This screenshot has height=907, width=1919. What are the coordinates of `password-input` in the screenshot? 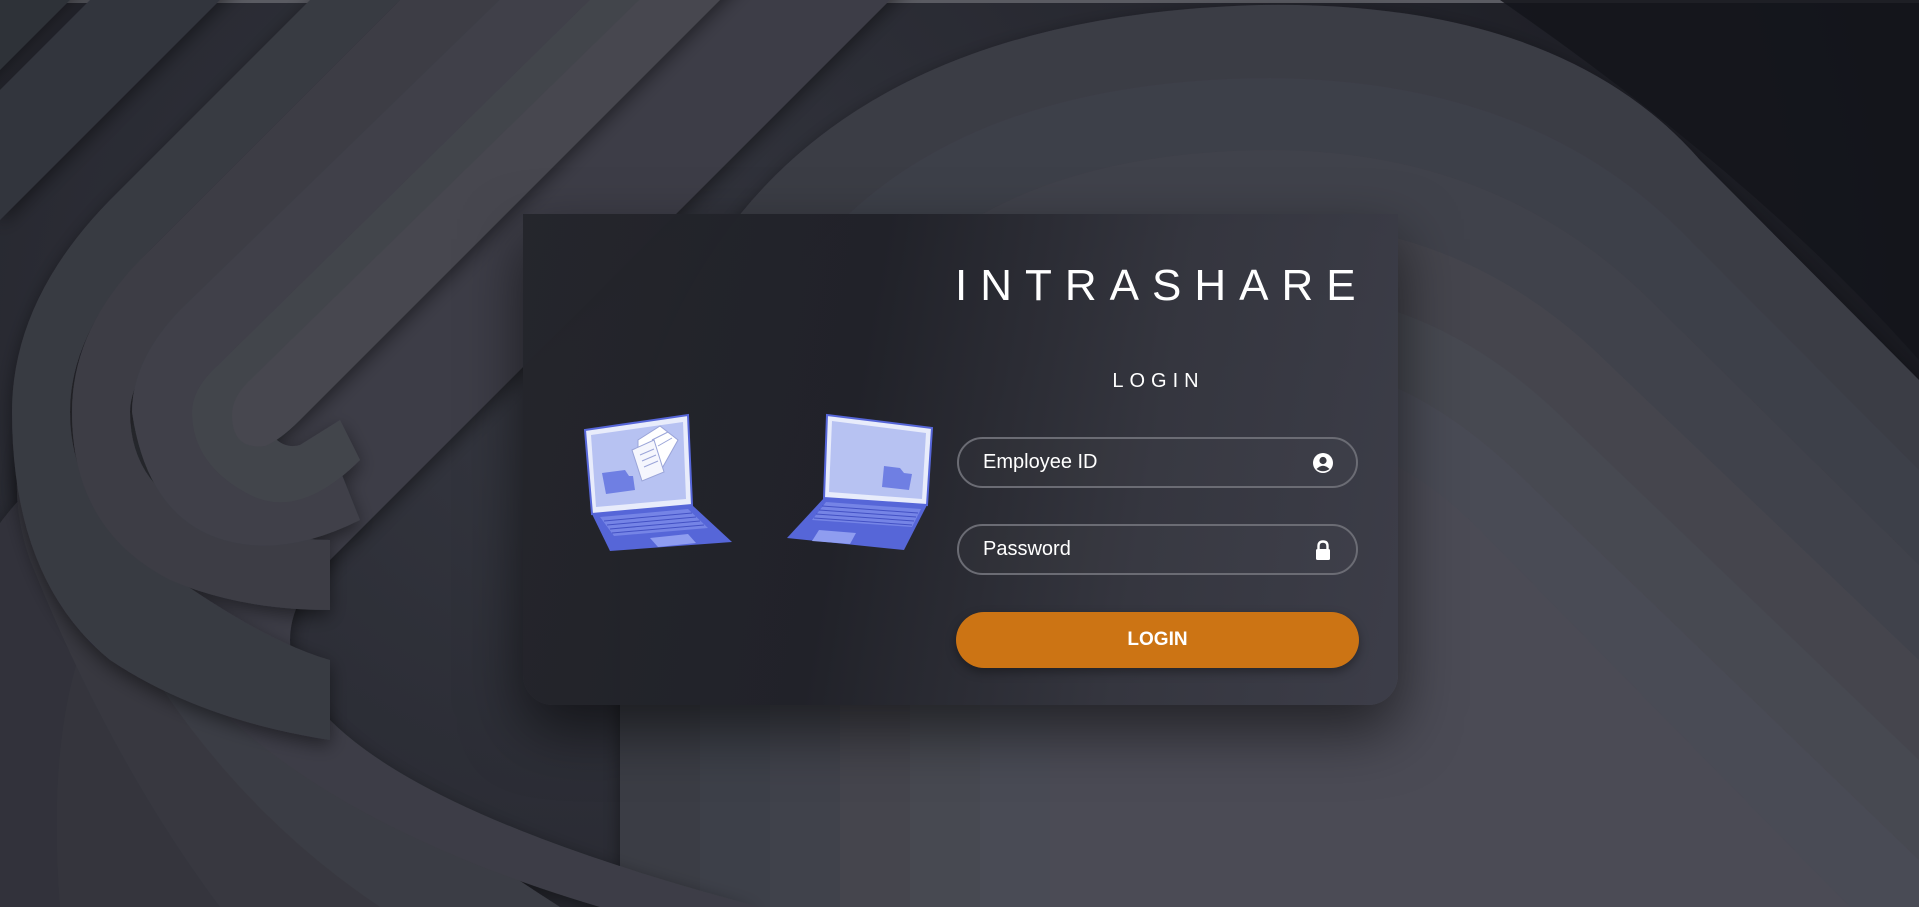 It's located at (1143, 549).